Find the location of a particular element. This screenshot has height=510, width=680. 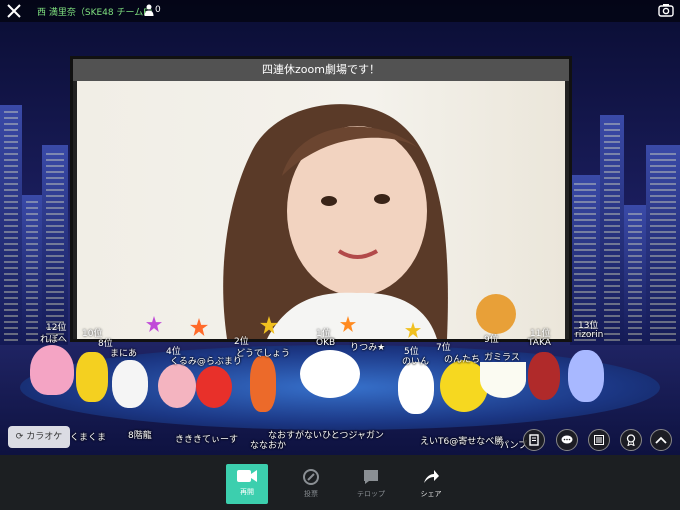

log-button is located at coordinates (534, 440).